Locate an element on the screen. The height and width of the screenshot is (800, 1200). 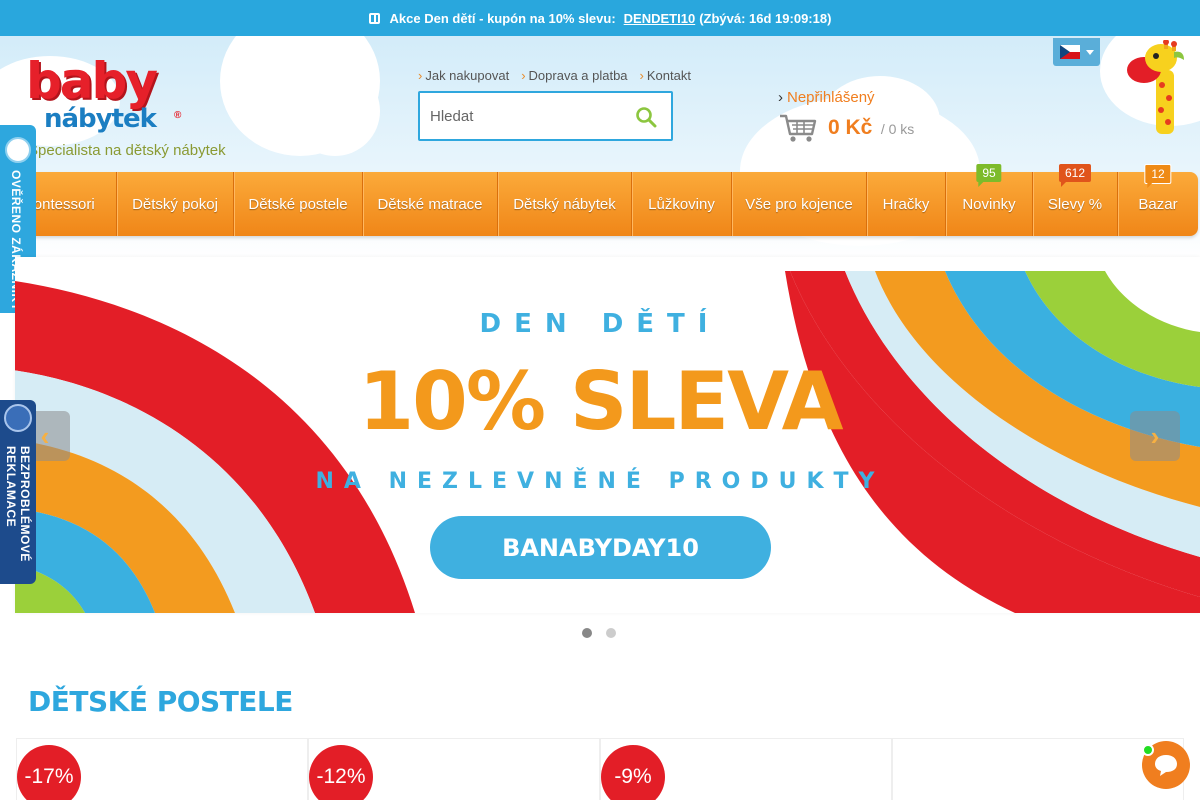
verified-seal-icon is located at coordinates (18, 150).